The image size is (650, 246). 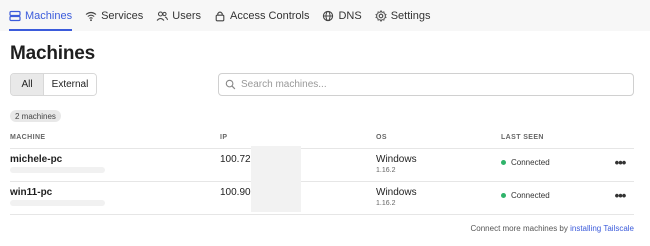 I want to click on nav-item-label: Users, so click(x=186, y=15).